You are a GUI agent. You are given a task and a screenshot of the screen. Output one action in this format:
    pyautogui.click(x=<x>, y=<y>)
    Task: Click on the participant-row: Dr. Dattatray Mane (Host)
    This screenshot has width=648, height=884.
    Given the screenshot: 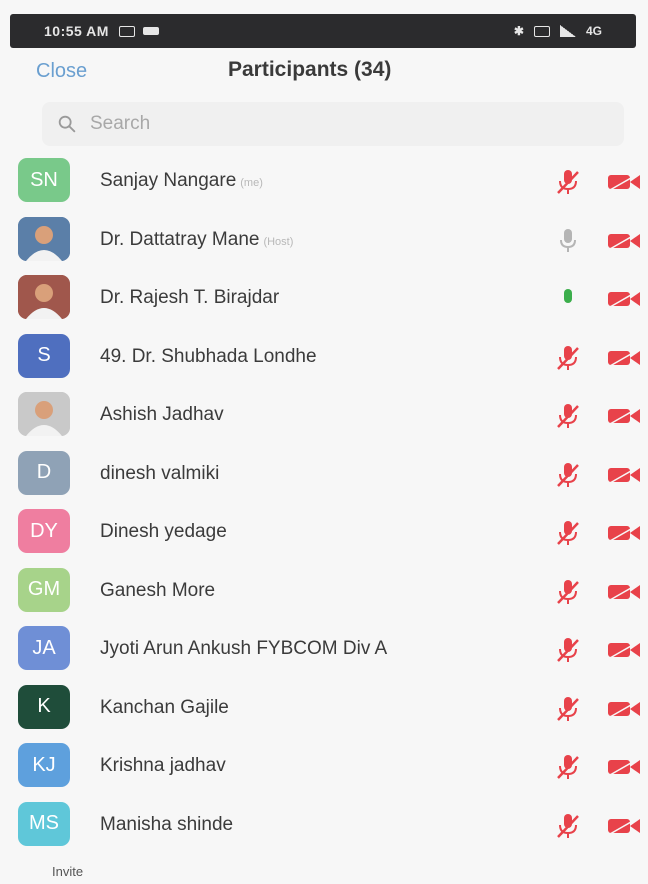 What is the action you would take?
    pyautogui.click(x=324, y=240)
    